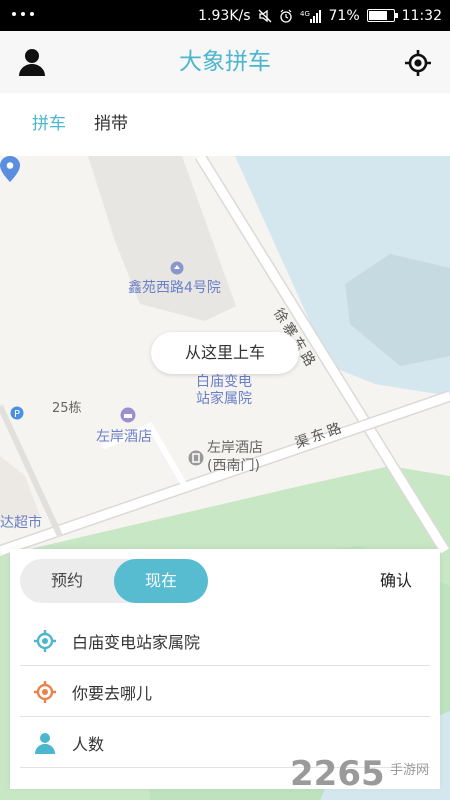 This screenshot has height=800, width=450. What do you see at coordinates (112, 692) in the screenshot?
I see `destination-field: 你要去哪儿` at bounding box center [112, 692].